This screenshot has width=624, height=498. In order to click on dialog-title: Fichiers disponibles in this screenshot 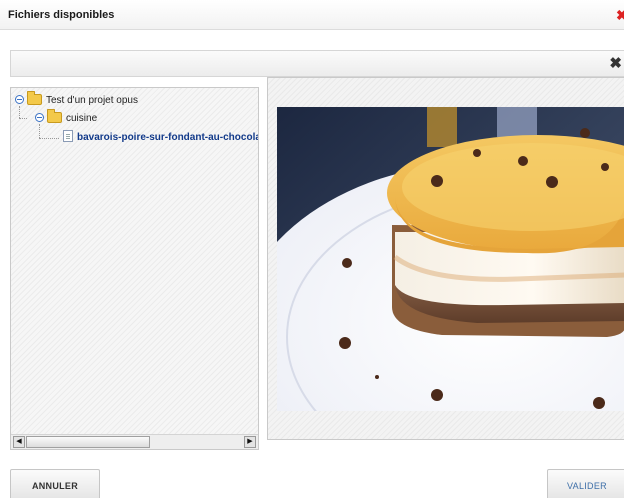, I will do `click(61, 15)`.